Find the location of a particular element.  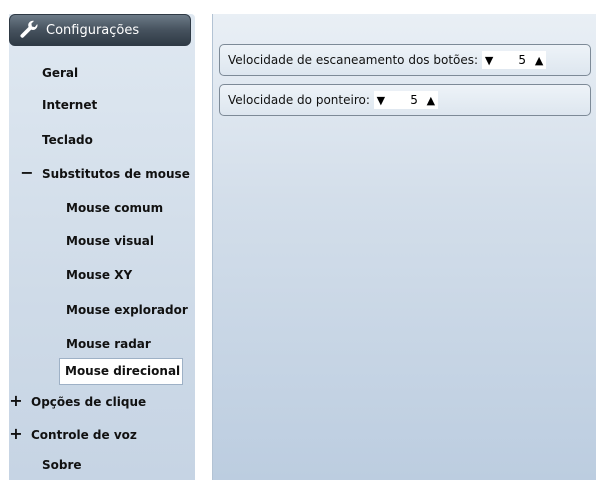

sidebar-item-label: Internet is located at coordinates (70, 105).